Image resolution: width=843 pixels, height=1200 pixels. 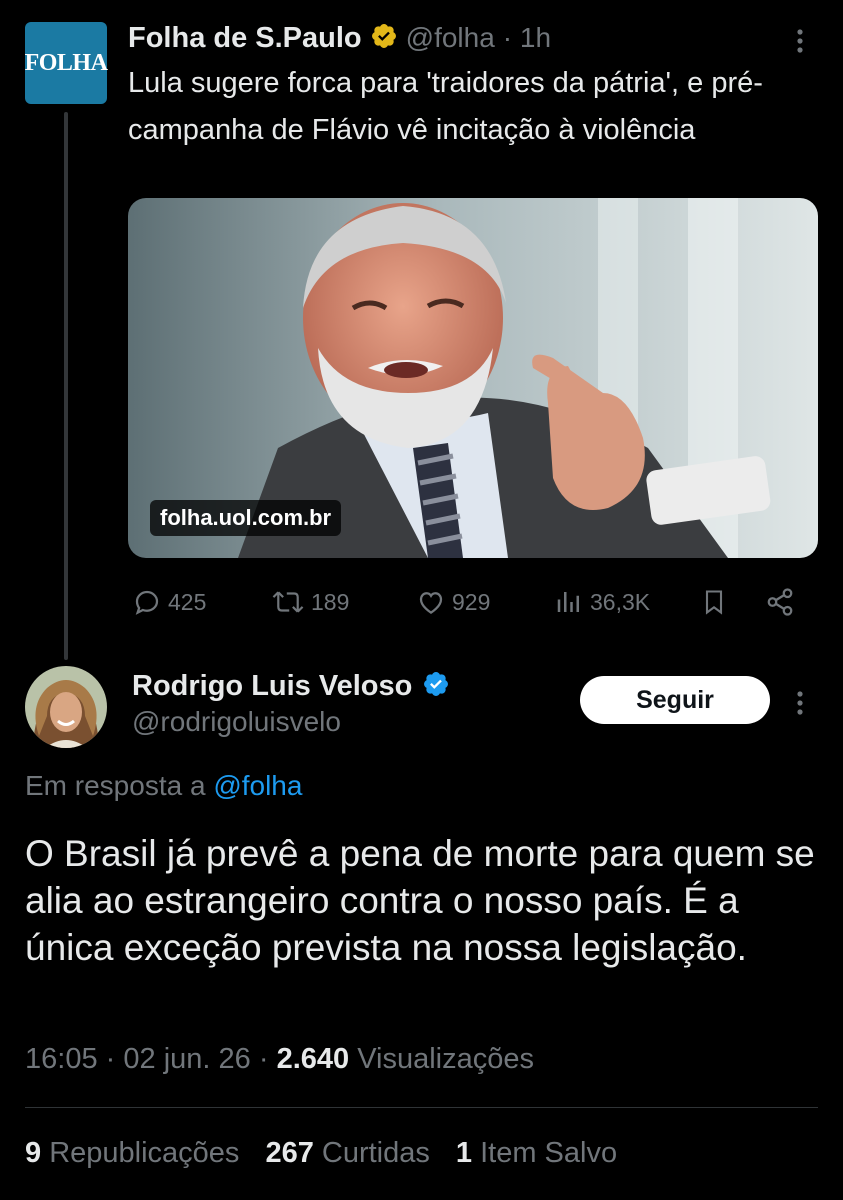 What do you see at coordinates (675, 700) in the screenshot?
I see `follow-button: Seguir` at bounding box center [675, 700].